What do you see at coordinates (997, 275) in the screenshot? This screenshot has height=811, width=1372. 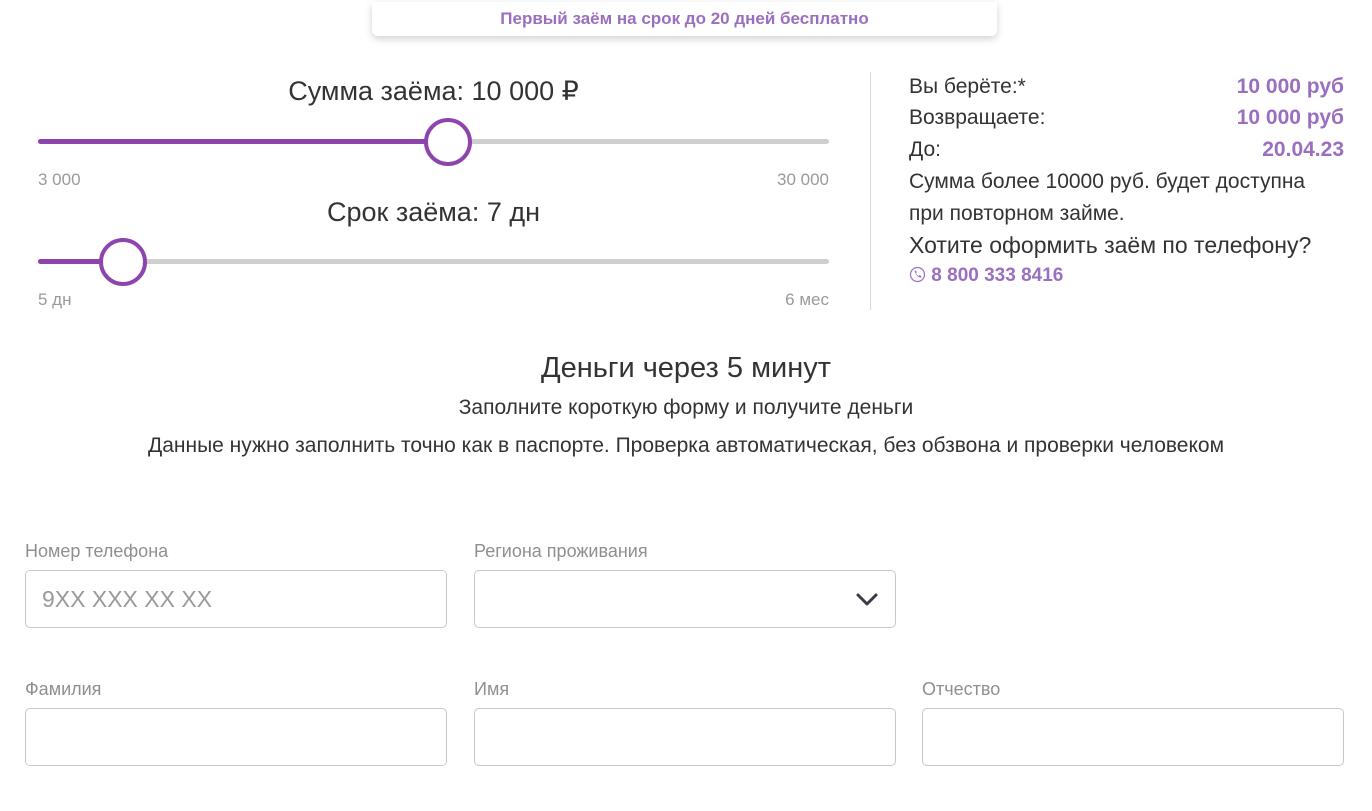 I see `phone-number: 8 800 333 8416` at bounding box center [997, 275].